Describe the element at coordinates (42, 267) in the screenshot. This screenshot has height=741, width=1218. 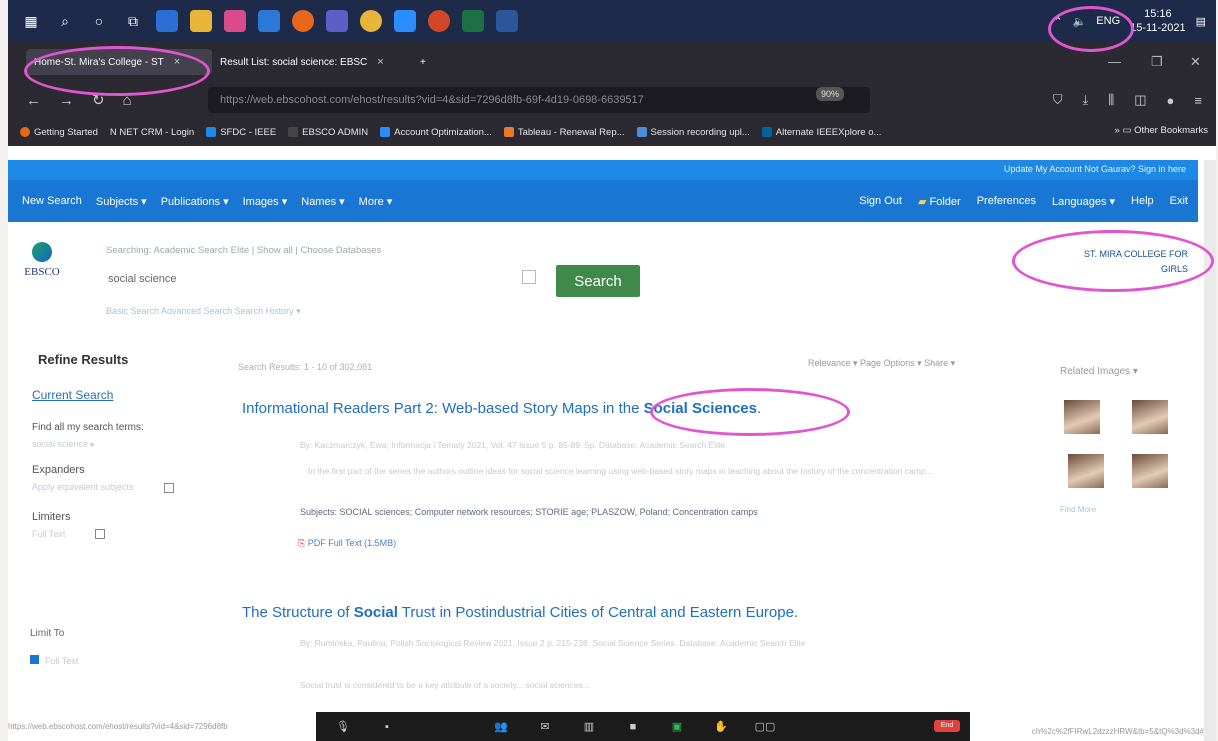
I see `ebsco-logo: EBSCO` at that location.